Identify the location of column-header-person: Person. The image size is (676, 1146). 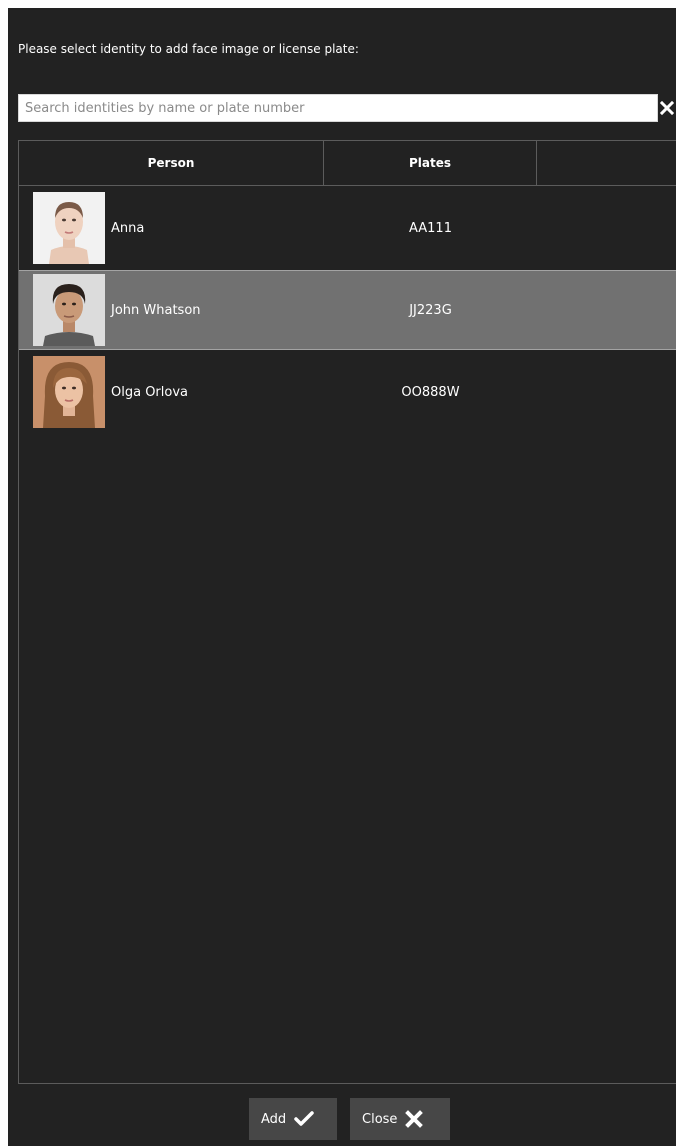
(171, 163).